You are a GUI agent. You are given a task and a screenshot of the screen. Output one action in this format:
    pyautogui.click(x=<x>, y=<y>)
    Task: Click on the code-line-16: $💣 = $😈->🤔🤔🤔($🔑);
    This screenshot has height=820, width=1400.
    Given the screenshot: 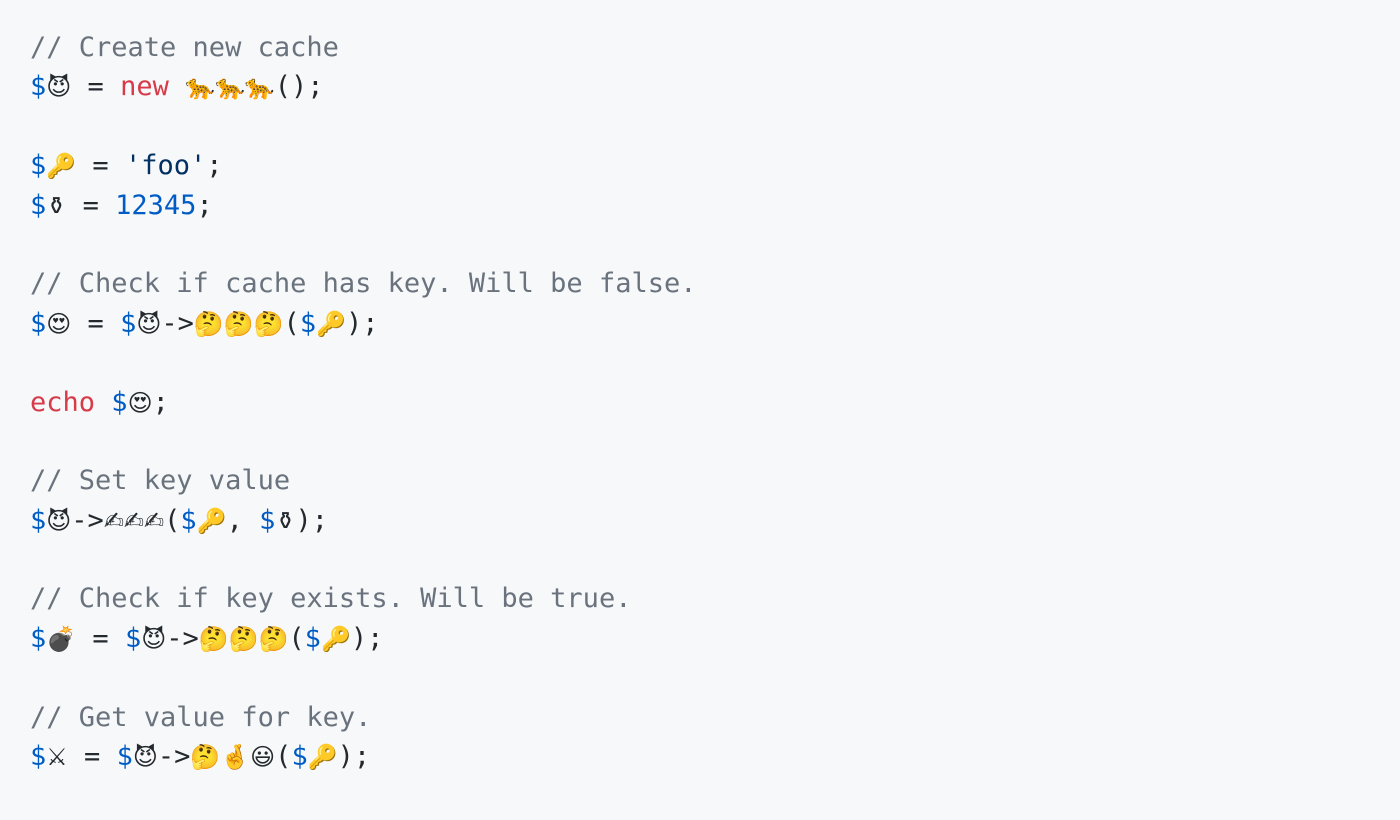 What is the action you would take?
    pyautogui.click(x=363, y=638)
    